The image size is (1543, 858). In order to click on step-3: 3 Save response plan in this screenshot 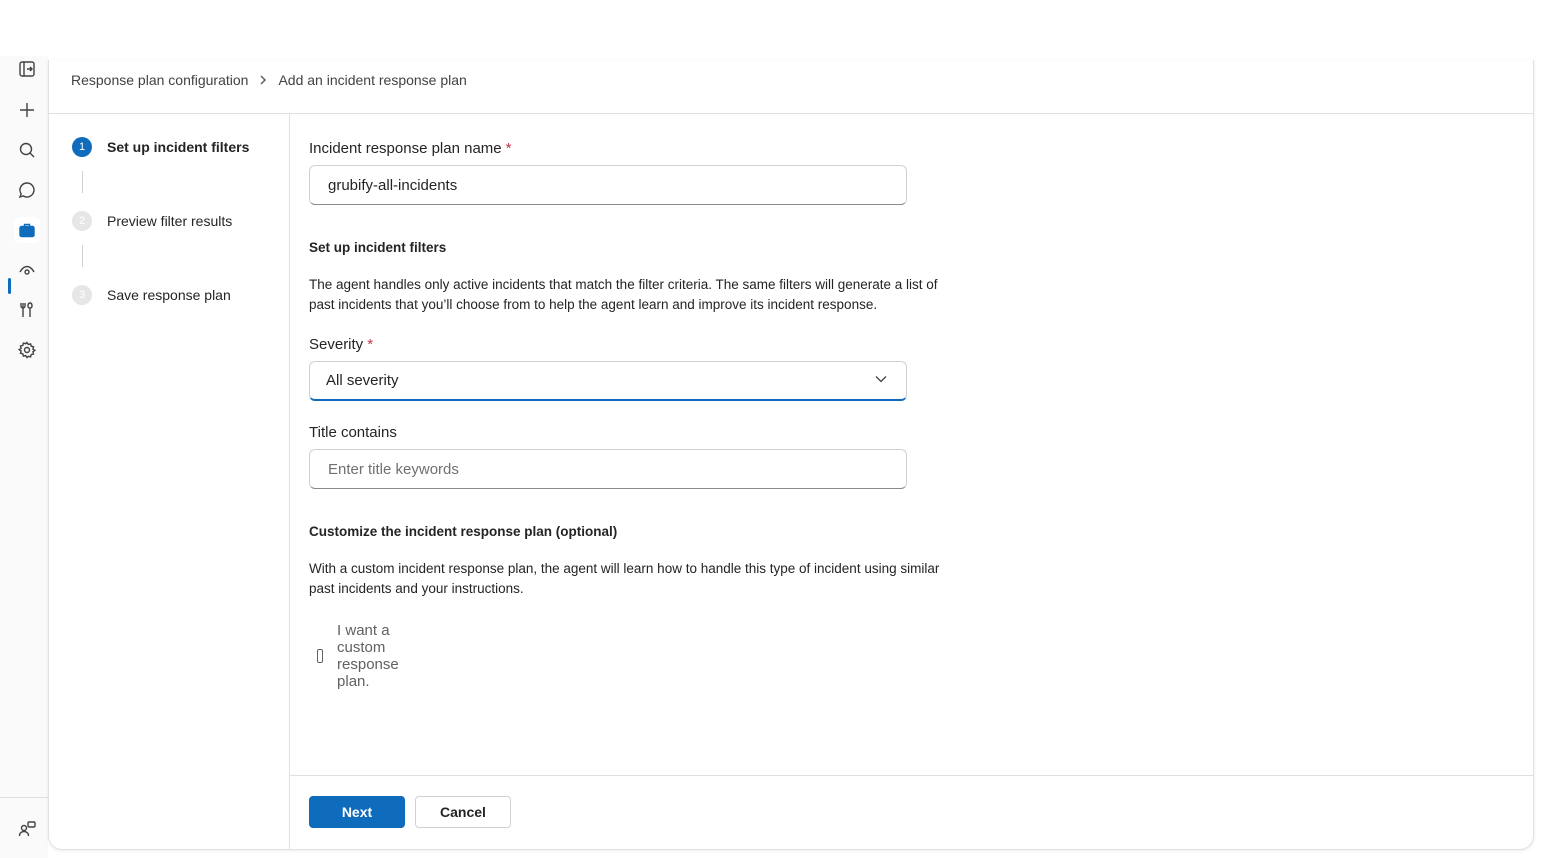, I will do `click(151, 295)`.